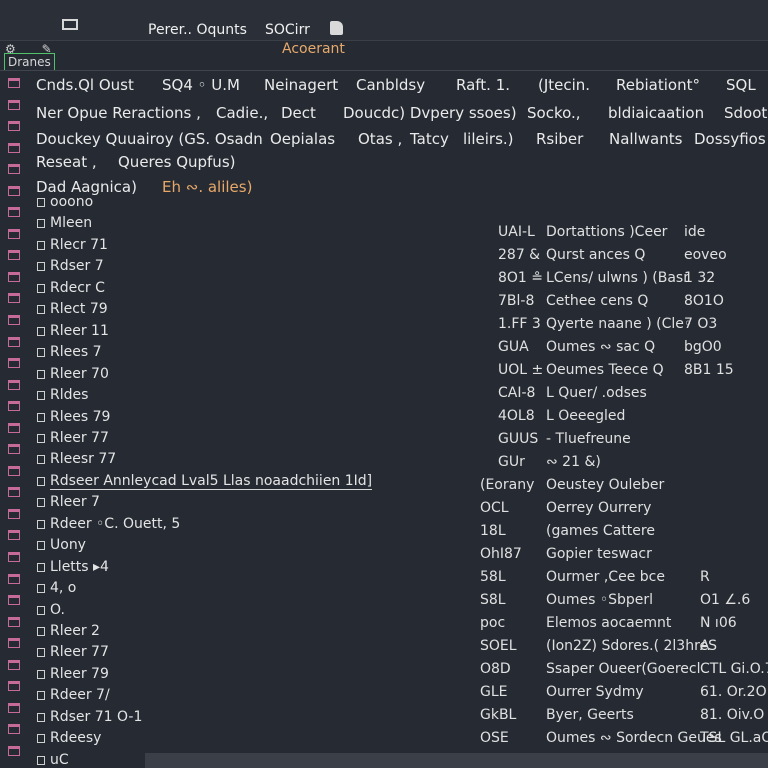 This screenshot has height=768, width=768. Describe the element at coordinates (53, 760) in the screenshot. I see `list-item: uC` at that location.